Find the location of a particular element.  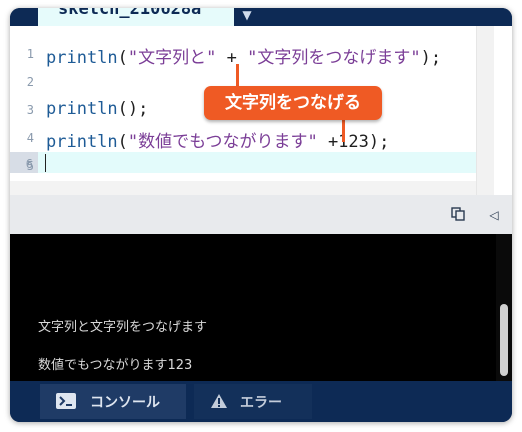

line-number: 2 is located at coordinates (30, 82).